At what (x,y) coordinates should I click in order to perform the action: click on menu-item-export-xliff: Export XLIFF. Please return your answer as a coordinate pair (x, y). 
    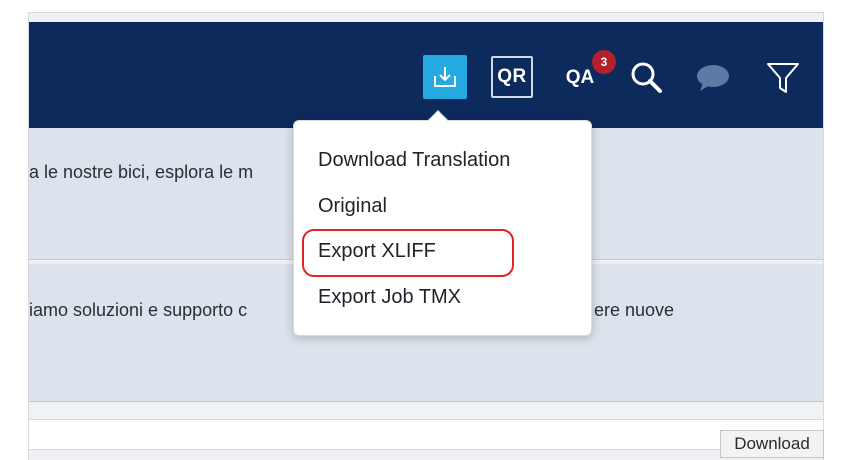
    Looking at the image, I should click on (377, 251).